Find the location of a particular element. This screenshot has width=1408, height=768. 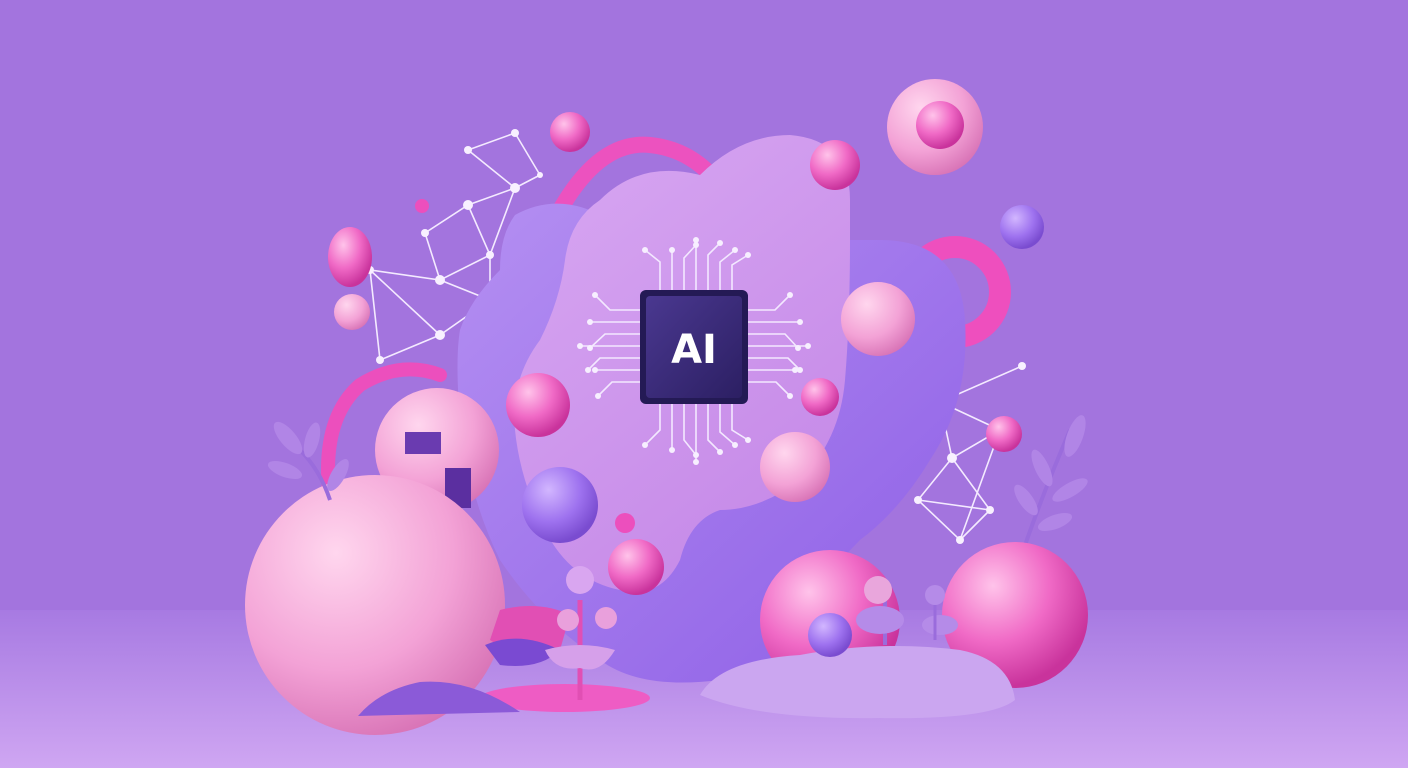

pink-egg-left is located at coordinates (350, 257).